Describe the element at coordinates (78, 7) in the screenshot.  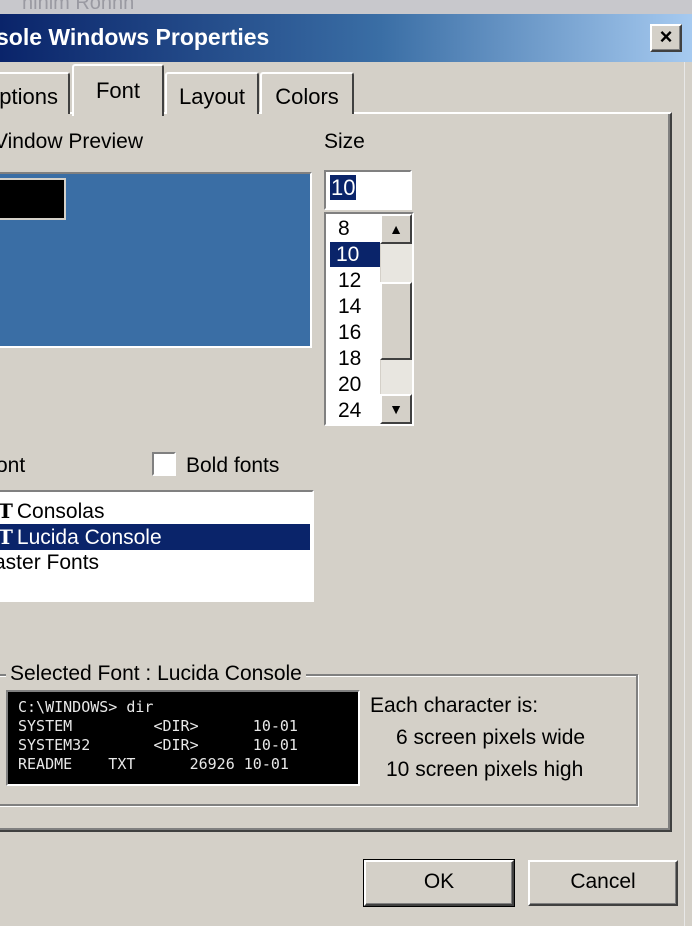
I see `top-strip-text: ninim Ronnn` at that location.